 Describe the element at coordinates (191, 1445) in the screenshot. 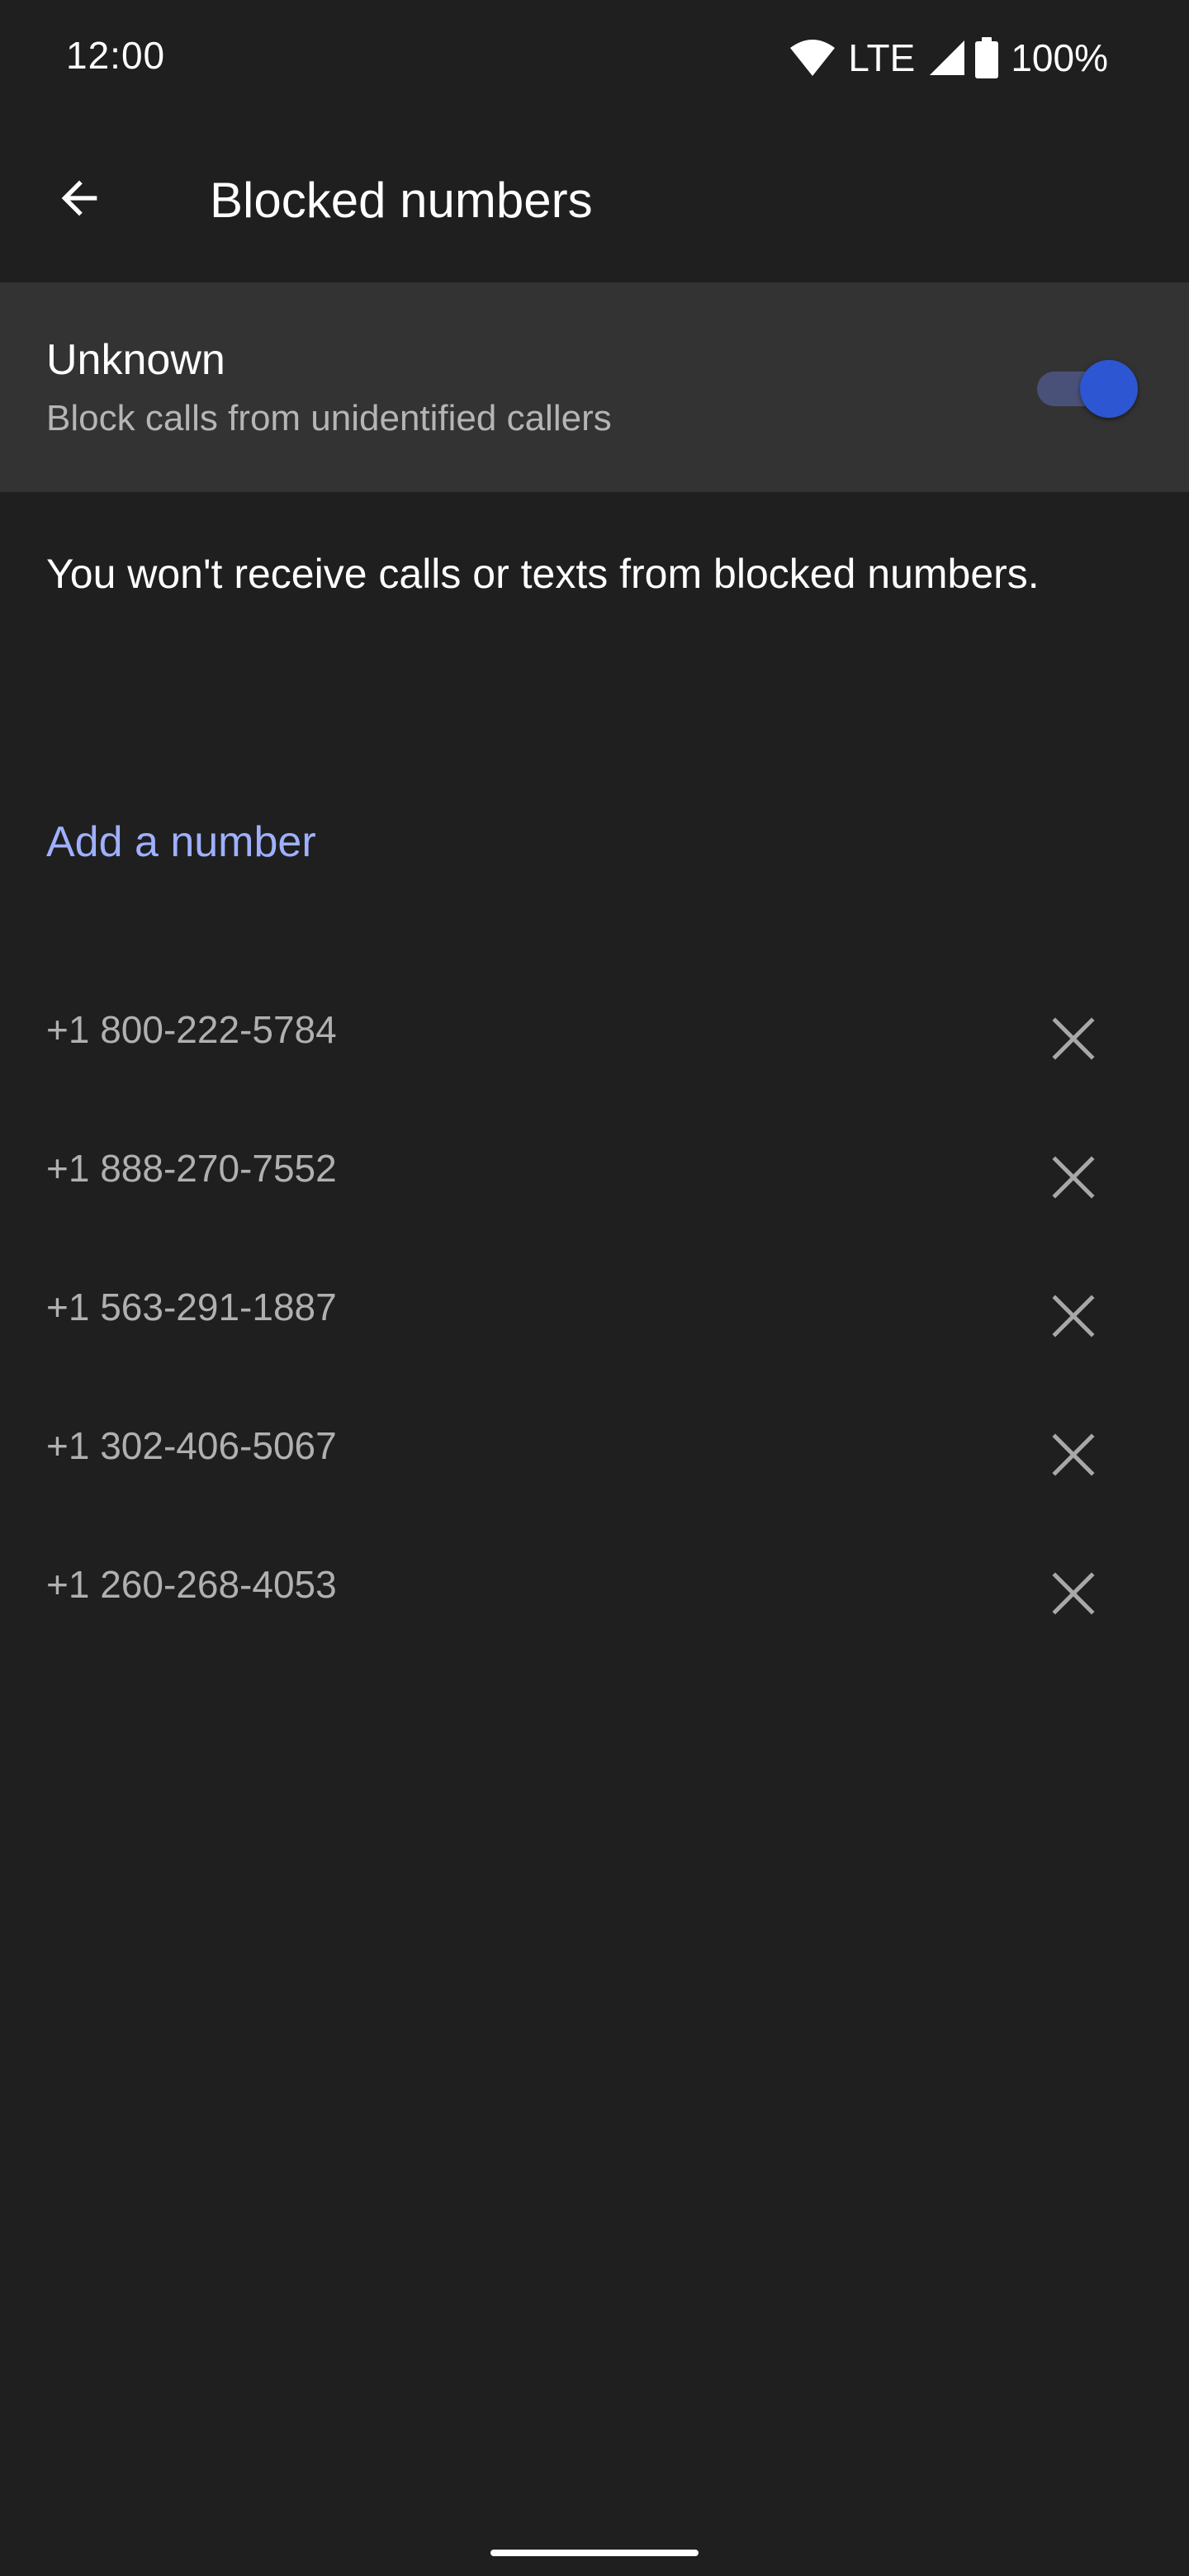

I see `blocked-number: +1 302-406-5067` at that location.